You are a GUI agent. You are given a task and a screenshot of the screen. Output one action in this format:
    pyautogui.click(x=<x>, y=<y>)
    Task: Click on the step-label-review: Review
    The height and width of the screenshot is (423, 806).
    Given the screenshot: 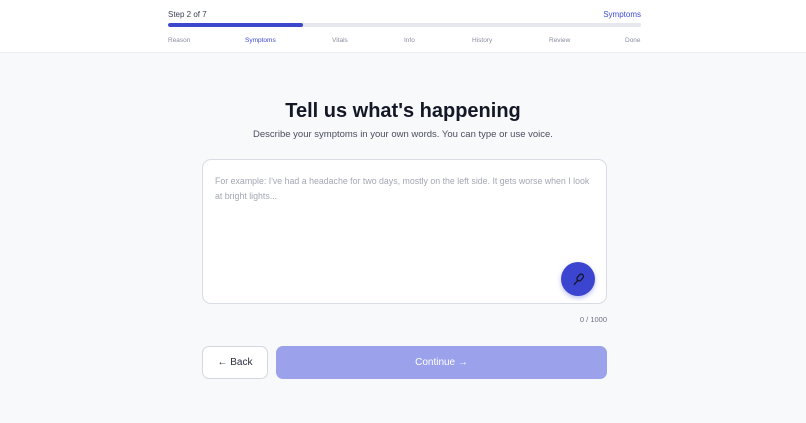 What is the action you would take?
    pyautogui.click(x=560, y=40)
    